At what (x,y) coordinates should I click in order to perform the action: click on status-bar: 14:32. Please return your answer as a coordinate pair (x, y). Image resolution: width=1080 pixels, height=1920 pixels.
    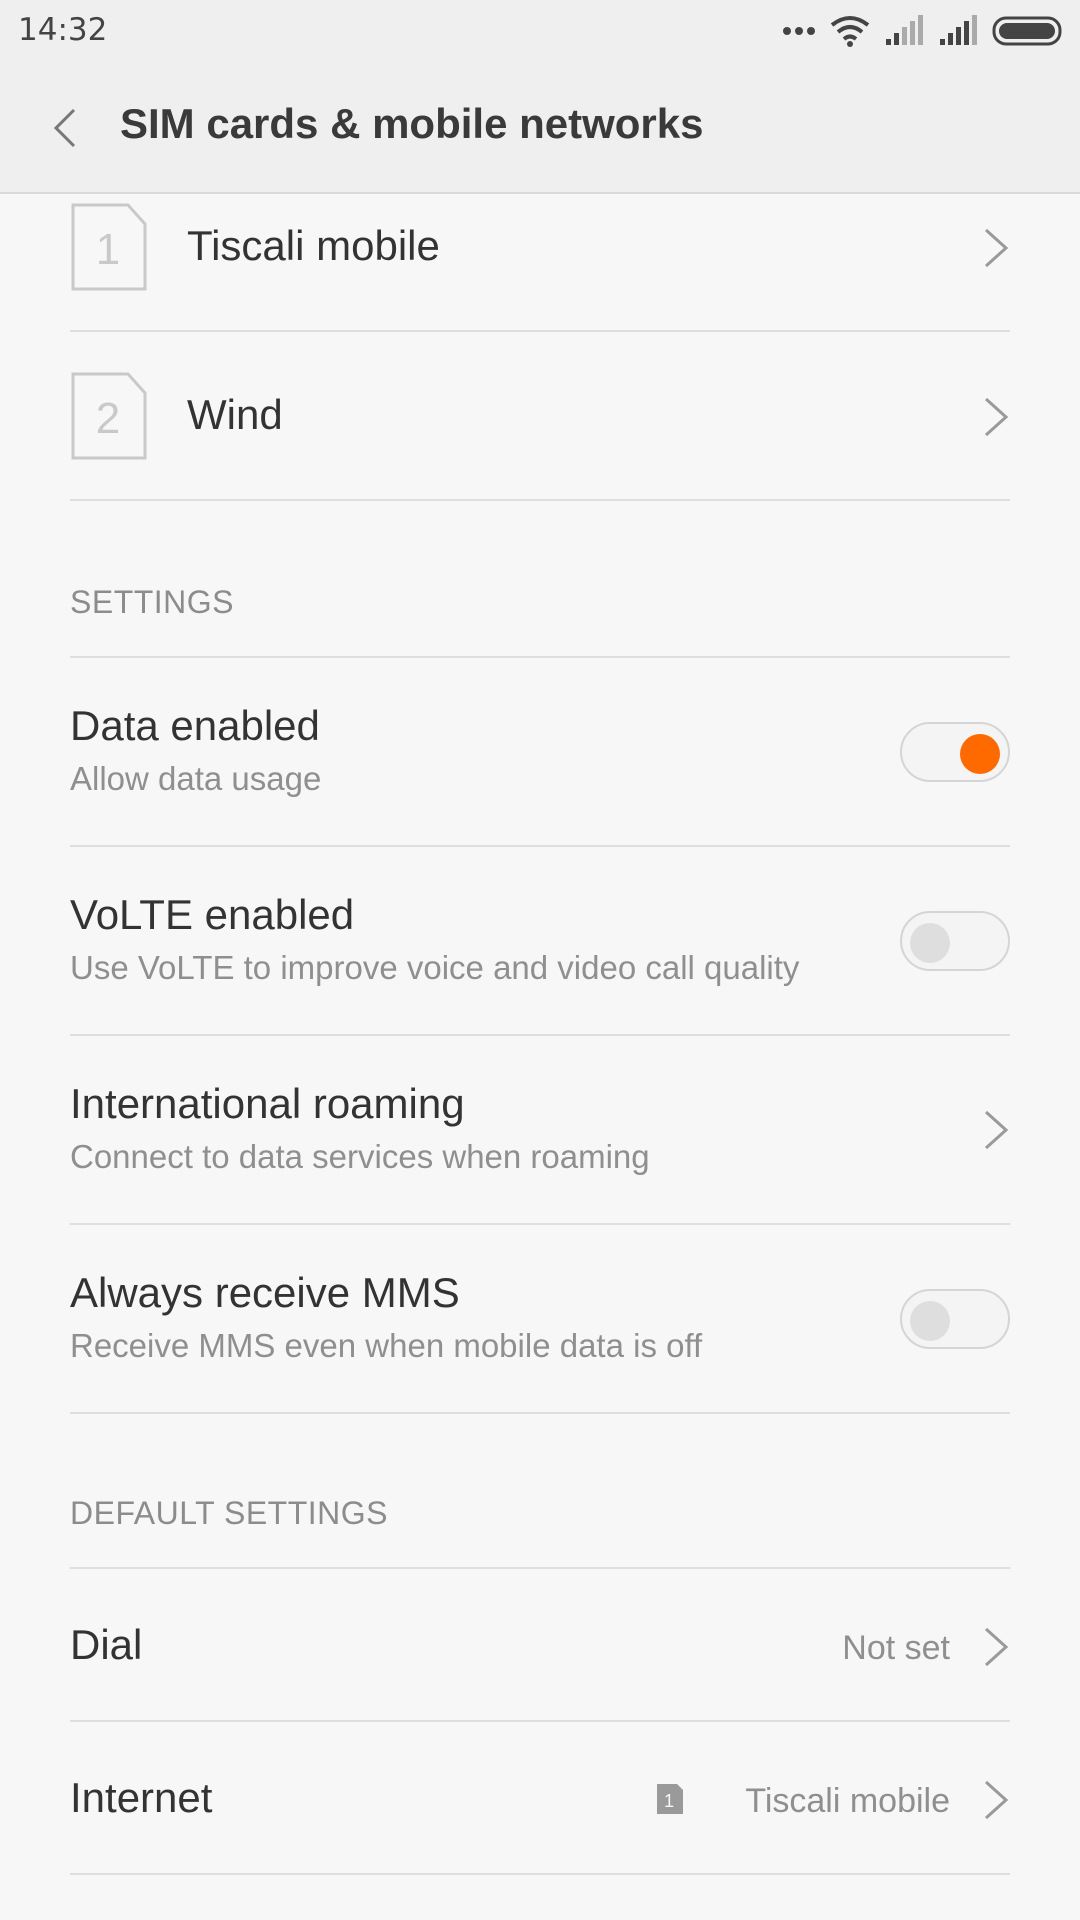
    Looking at the image, I should click on (540, 31).